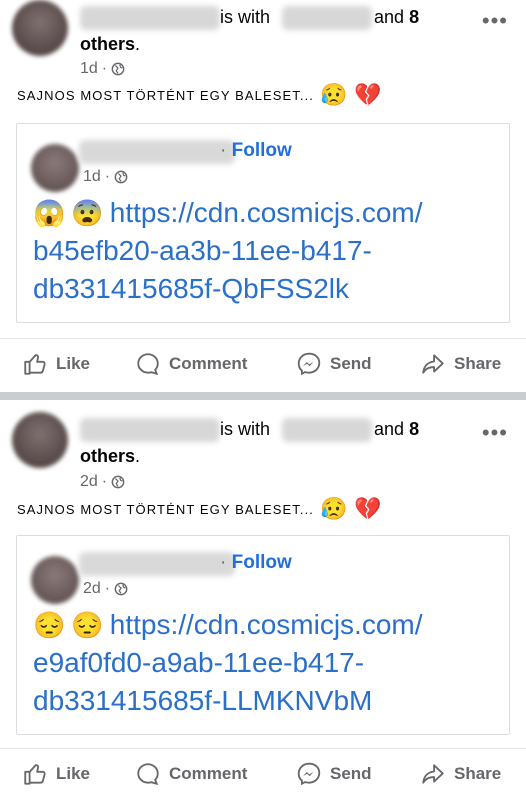  I want to click on shared-link-line-2: b45efb20-aa3b-11ee-b417-, so click(202, 251).